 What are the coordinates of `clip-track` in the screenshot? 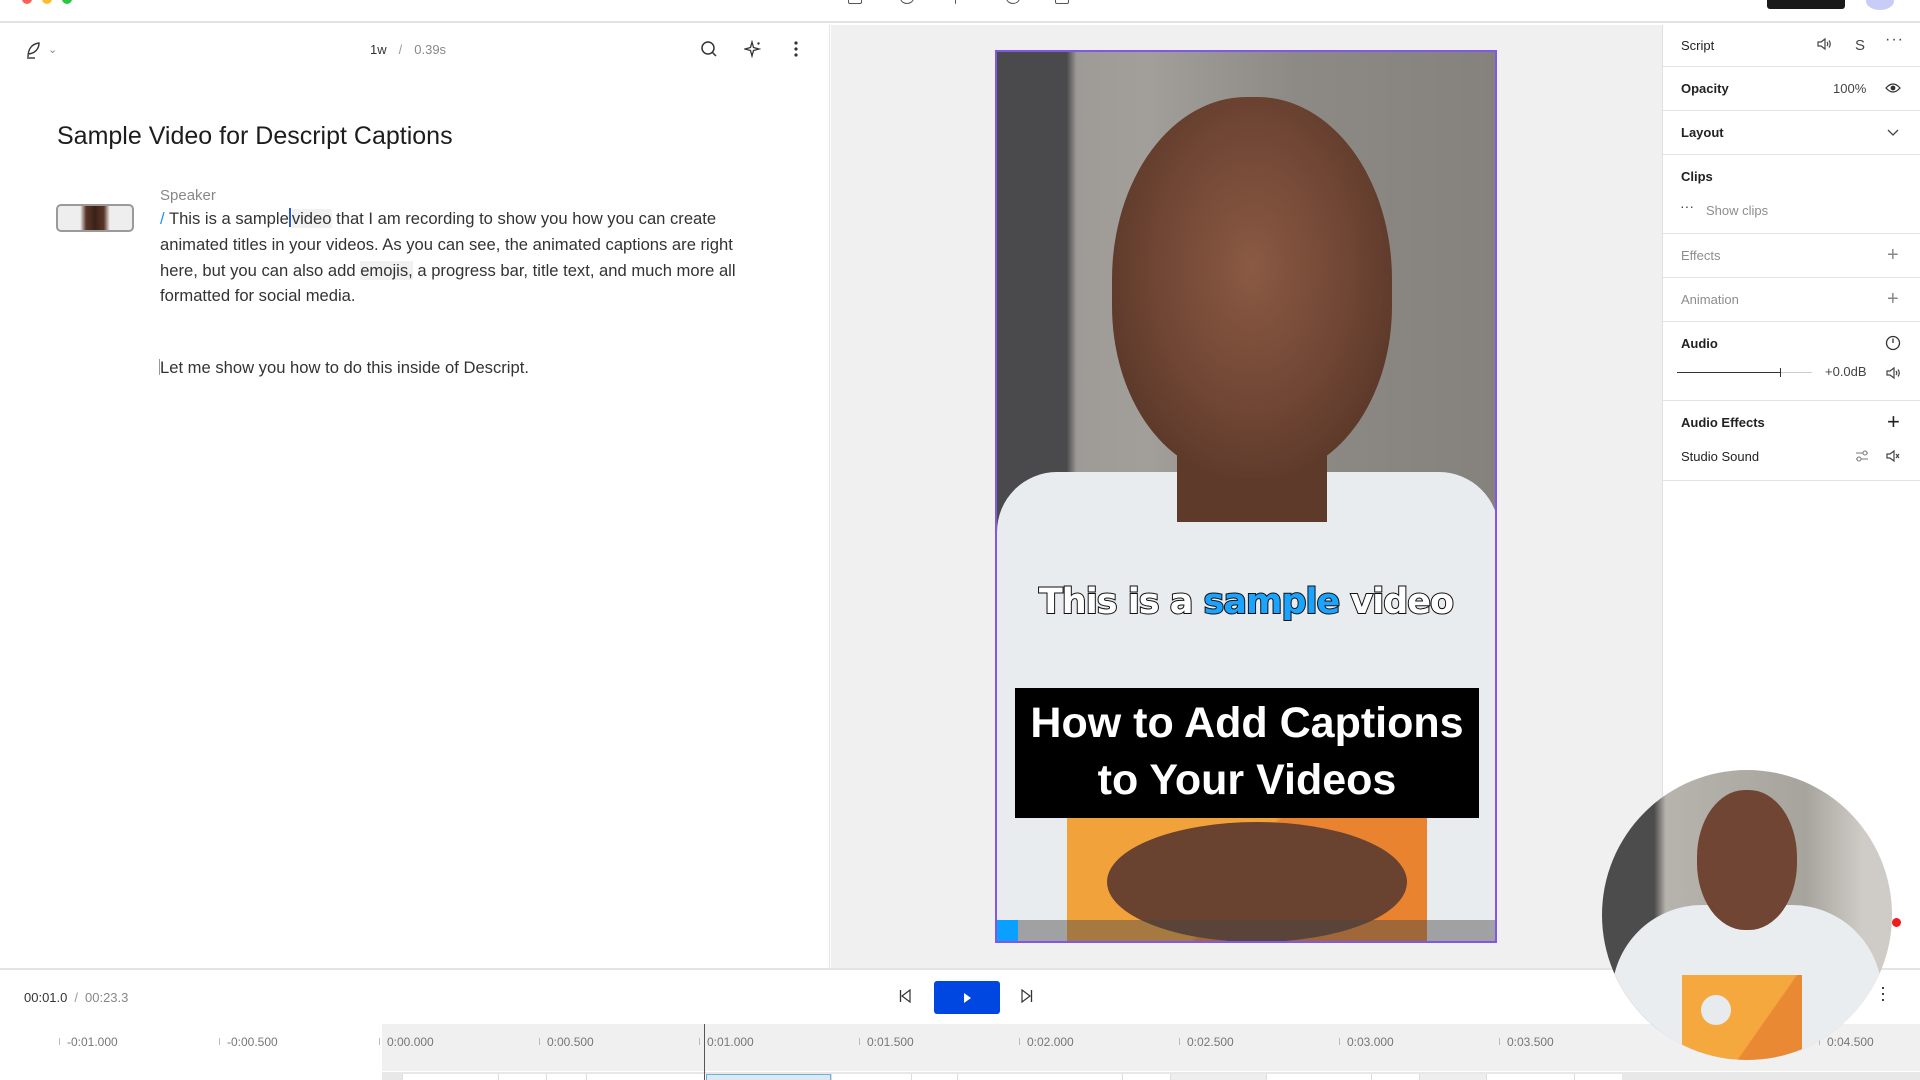 It's located at (1151, 1076).